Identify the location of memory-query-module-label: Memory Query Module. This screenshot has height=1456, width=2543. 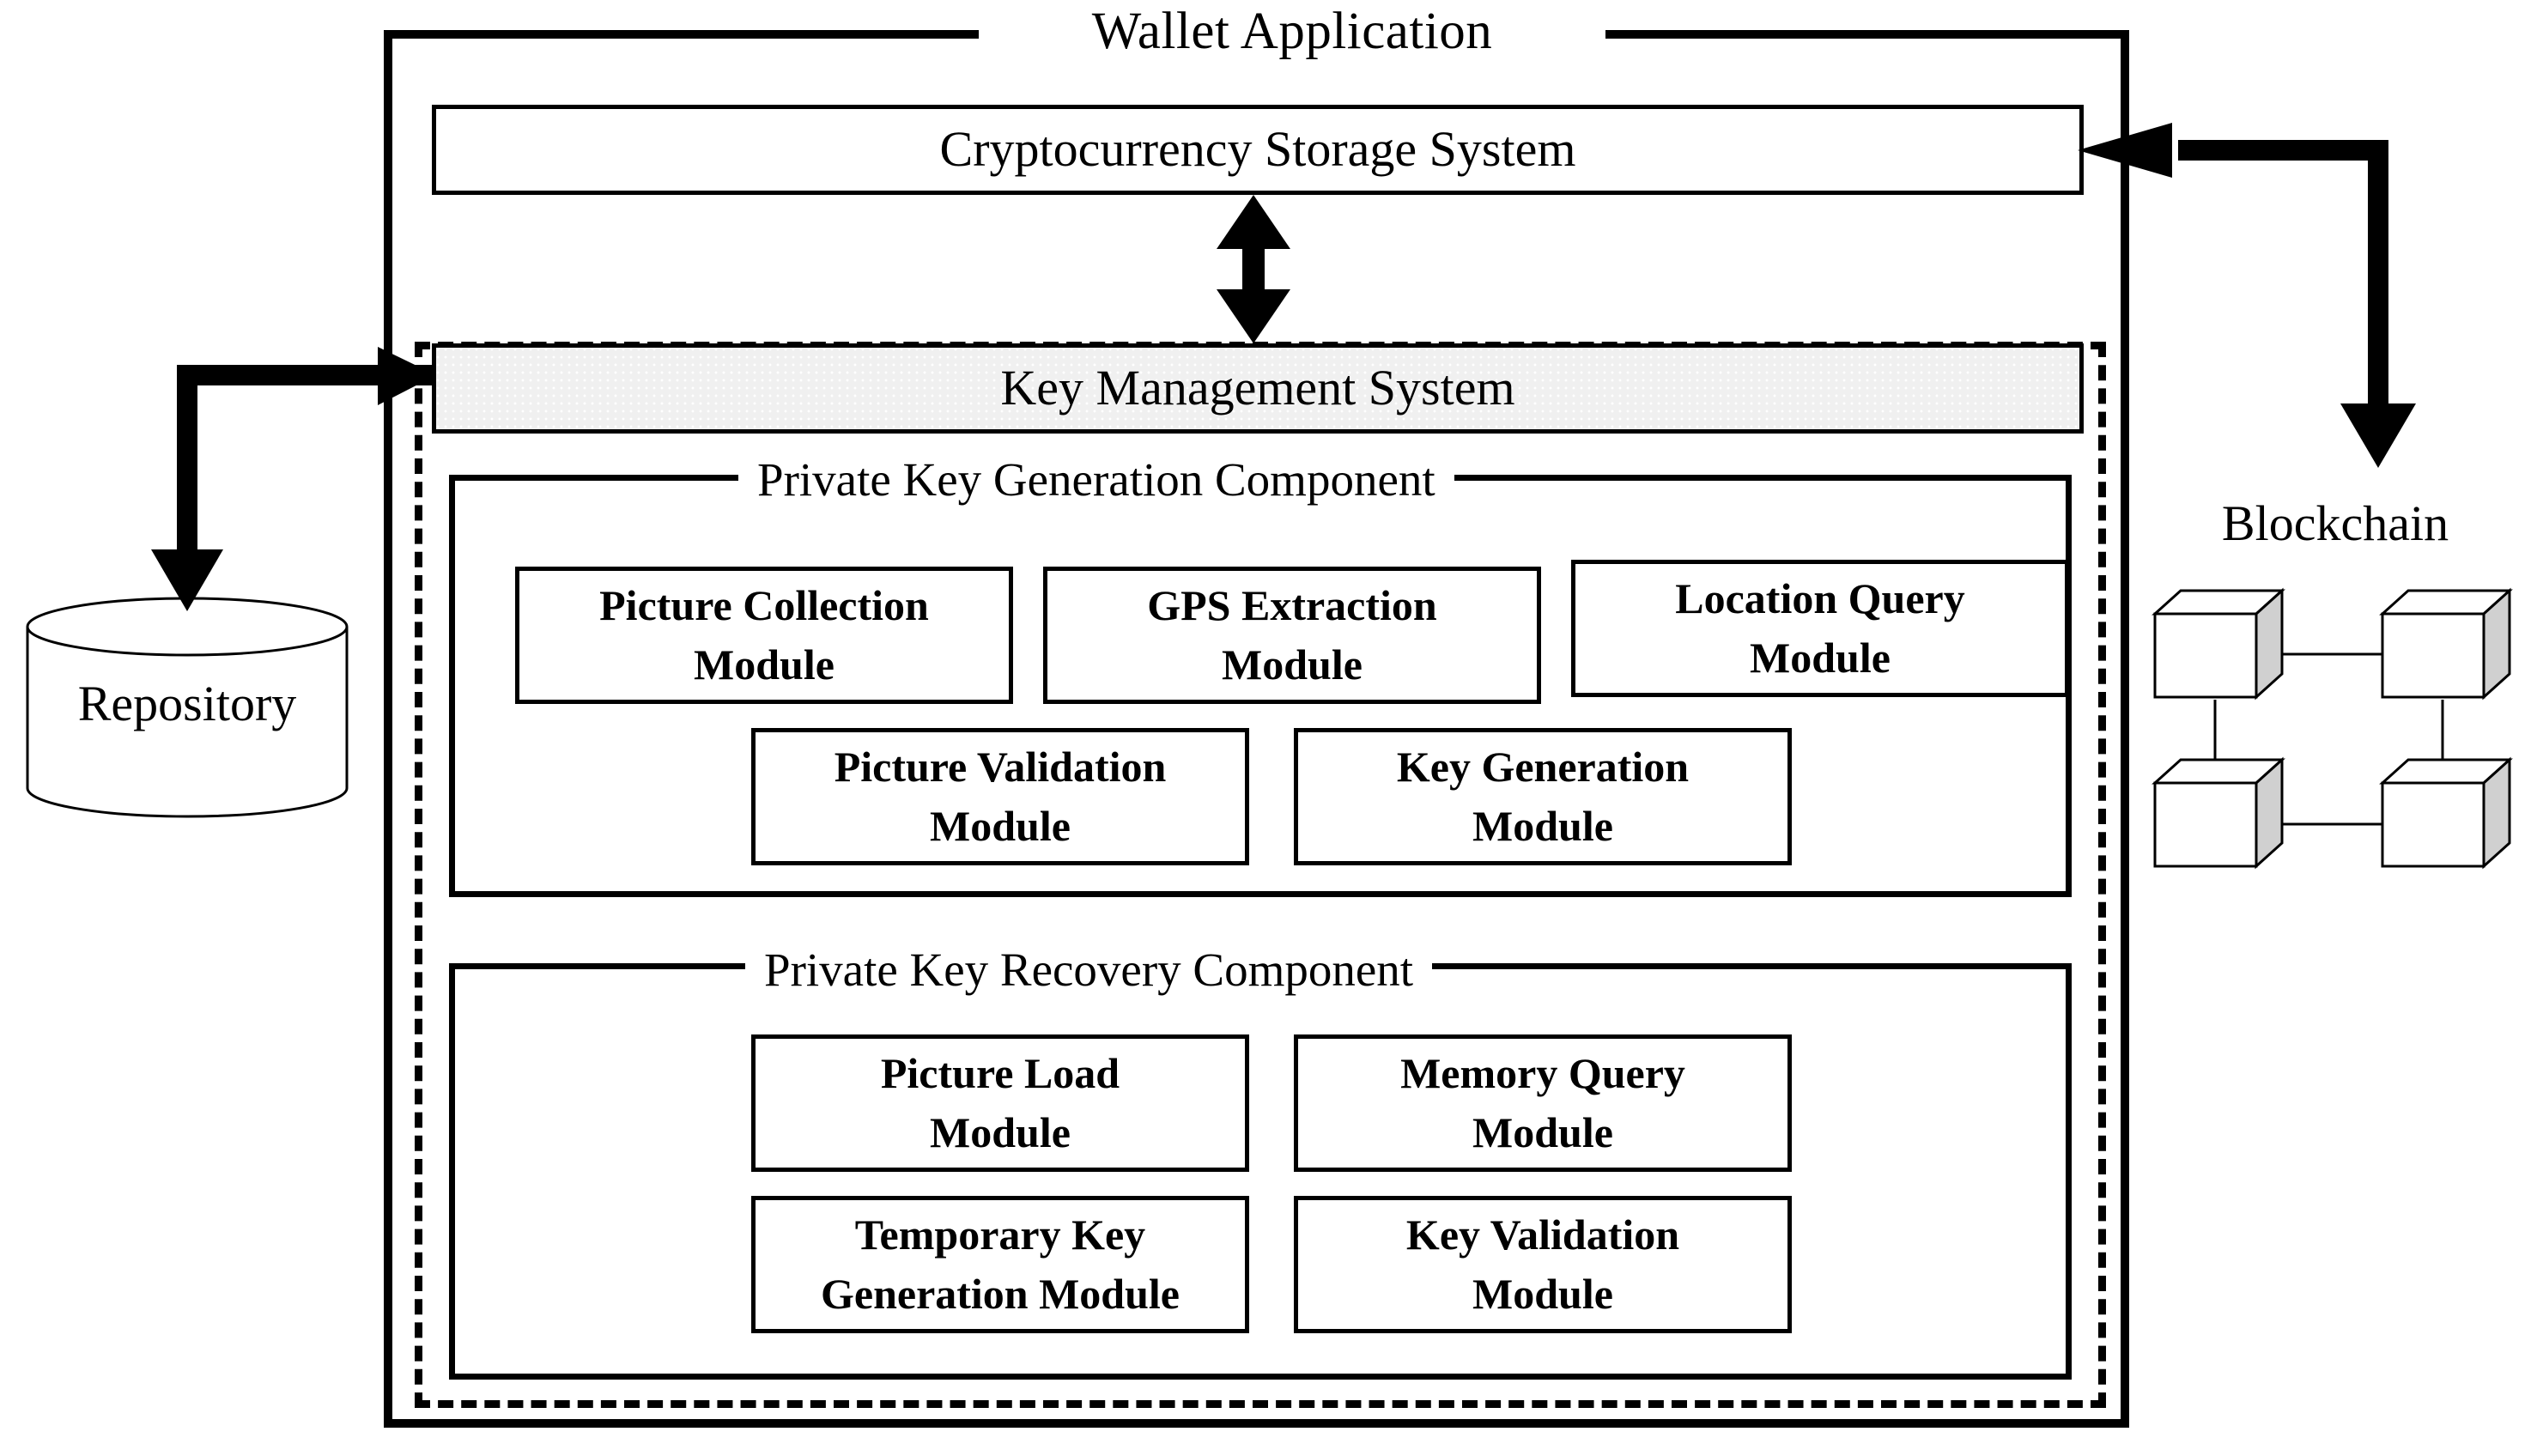
(1542, 1102).